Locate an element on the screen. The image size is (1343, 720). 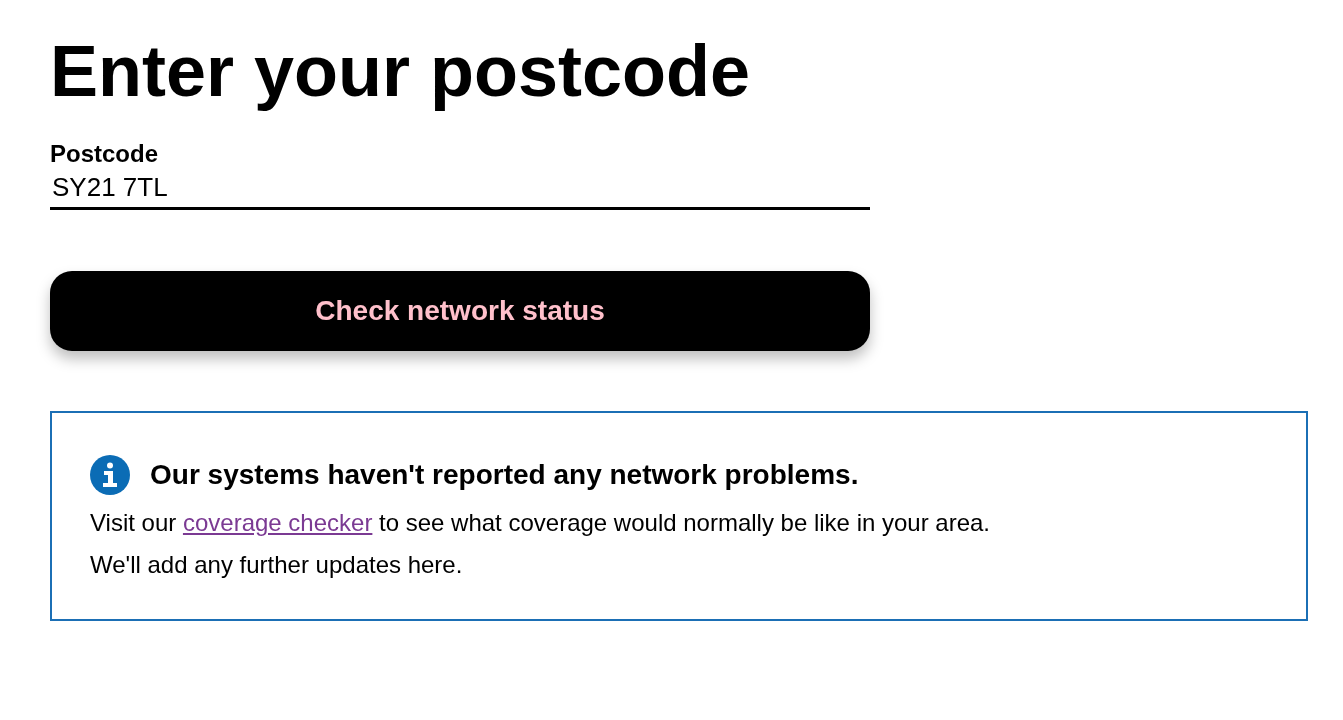
field-label: Postcode is located at coordinates (104, 154).